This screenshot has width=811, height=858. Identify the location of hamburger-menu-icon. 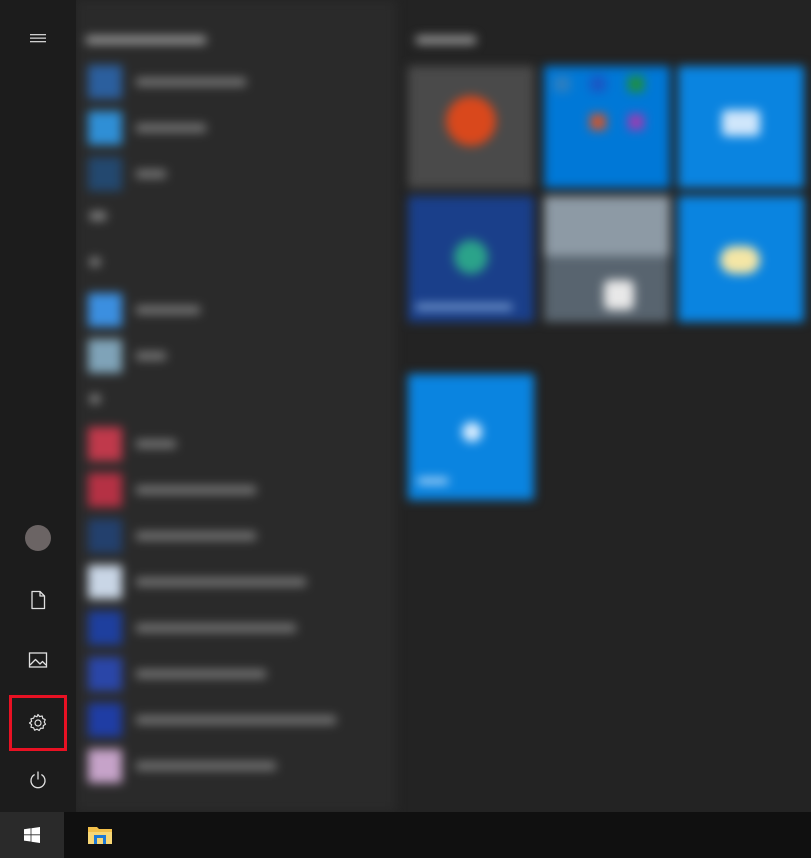
(38, 38).